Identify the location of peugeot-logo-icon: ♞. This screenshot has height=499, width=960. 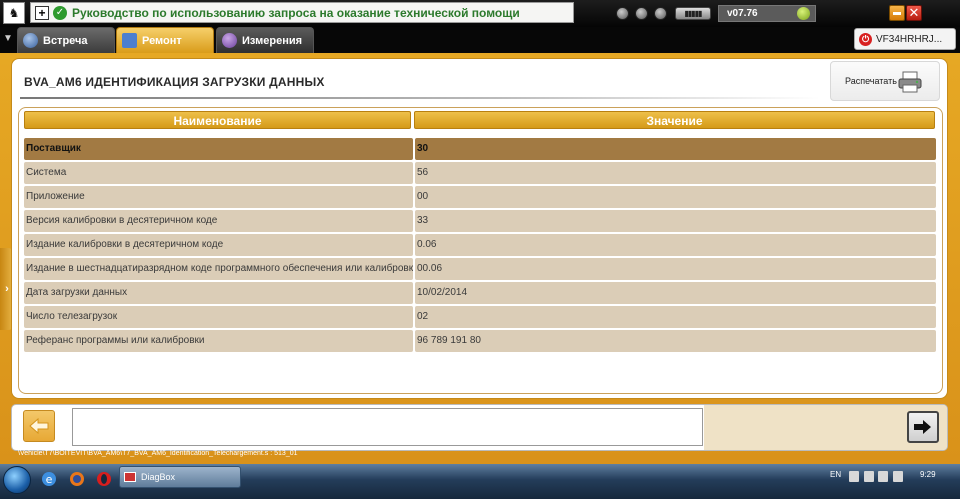
(14, 13).